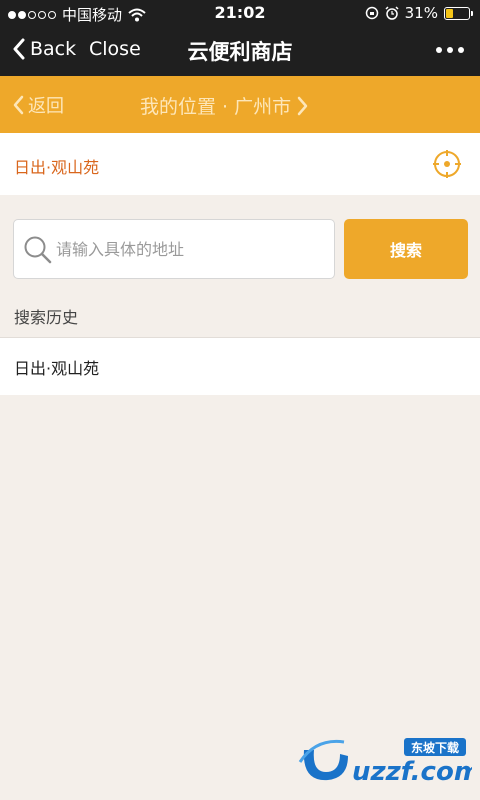 Image resolution: width=480 pixels, height=800 pixels. I want to click on history-item: 日出·观山苑, so click(240, 366).